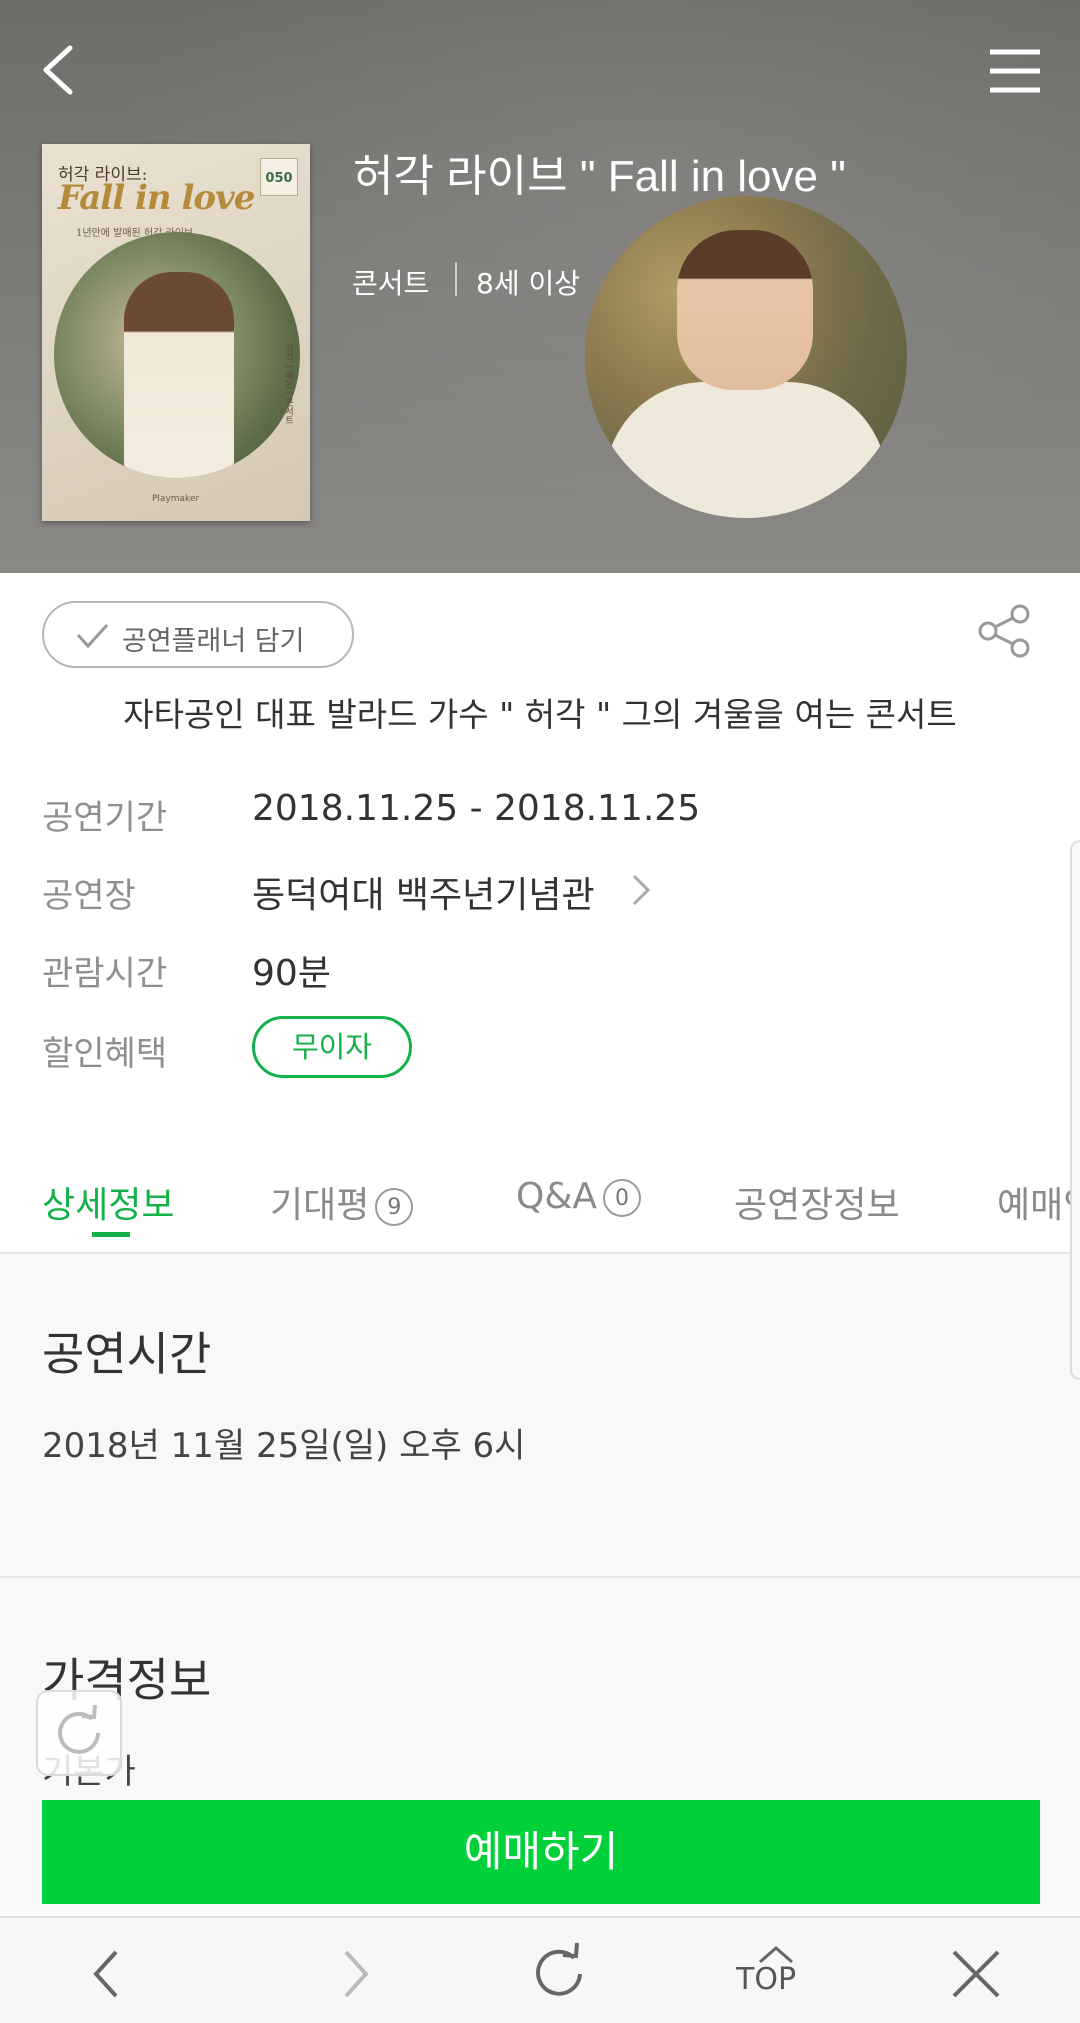  I want to click on poster-title-big: Fall in love, so click(156, 198).